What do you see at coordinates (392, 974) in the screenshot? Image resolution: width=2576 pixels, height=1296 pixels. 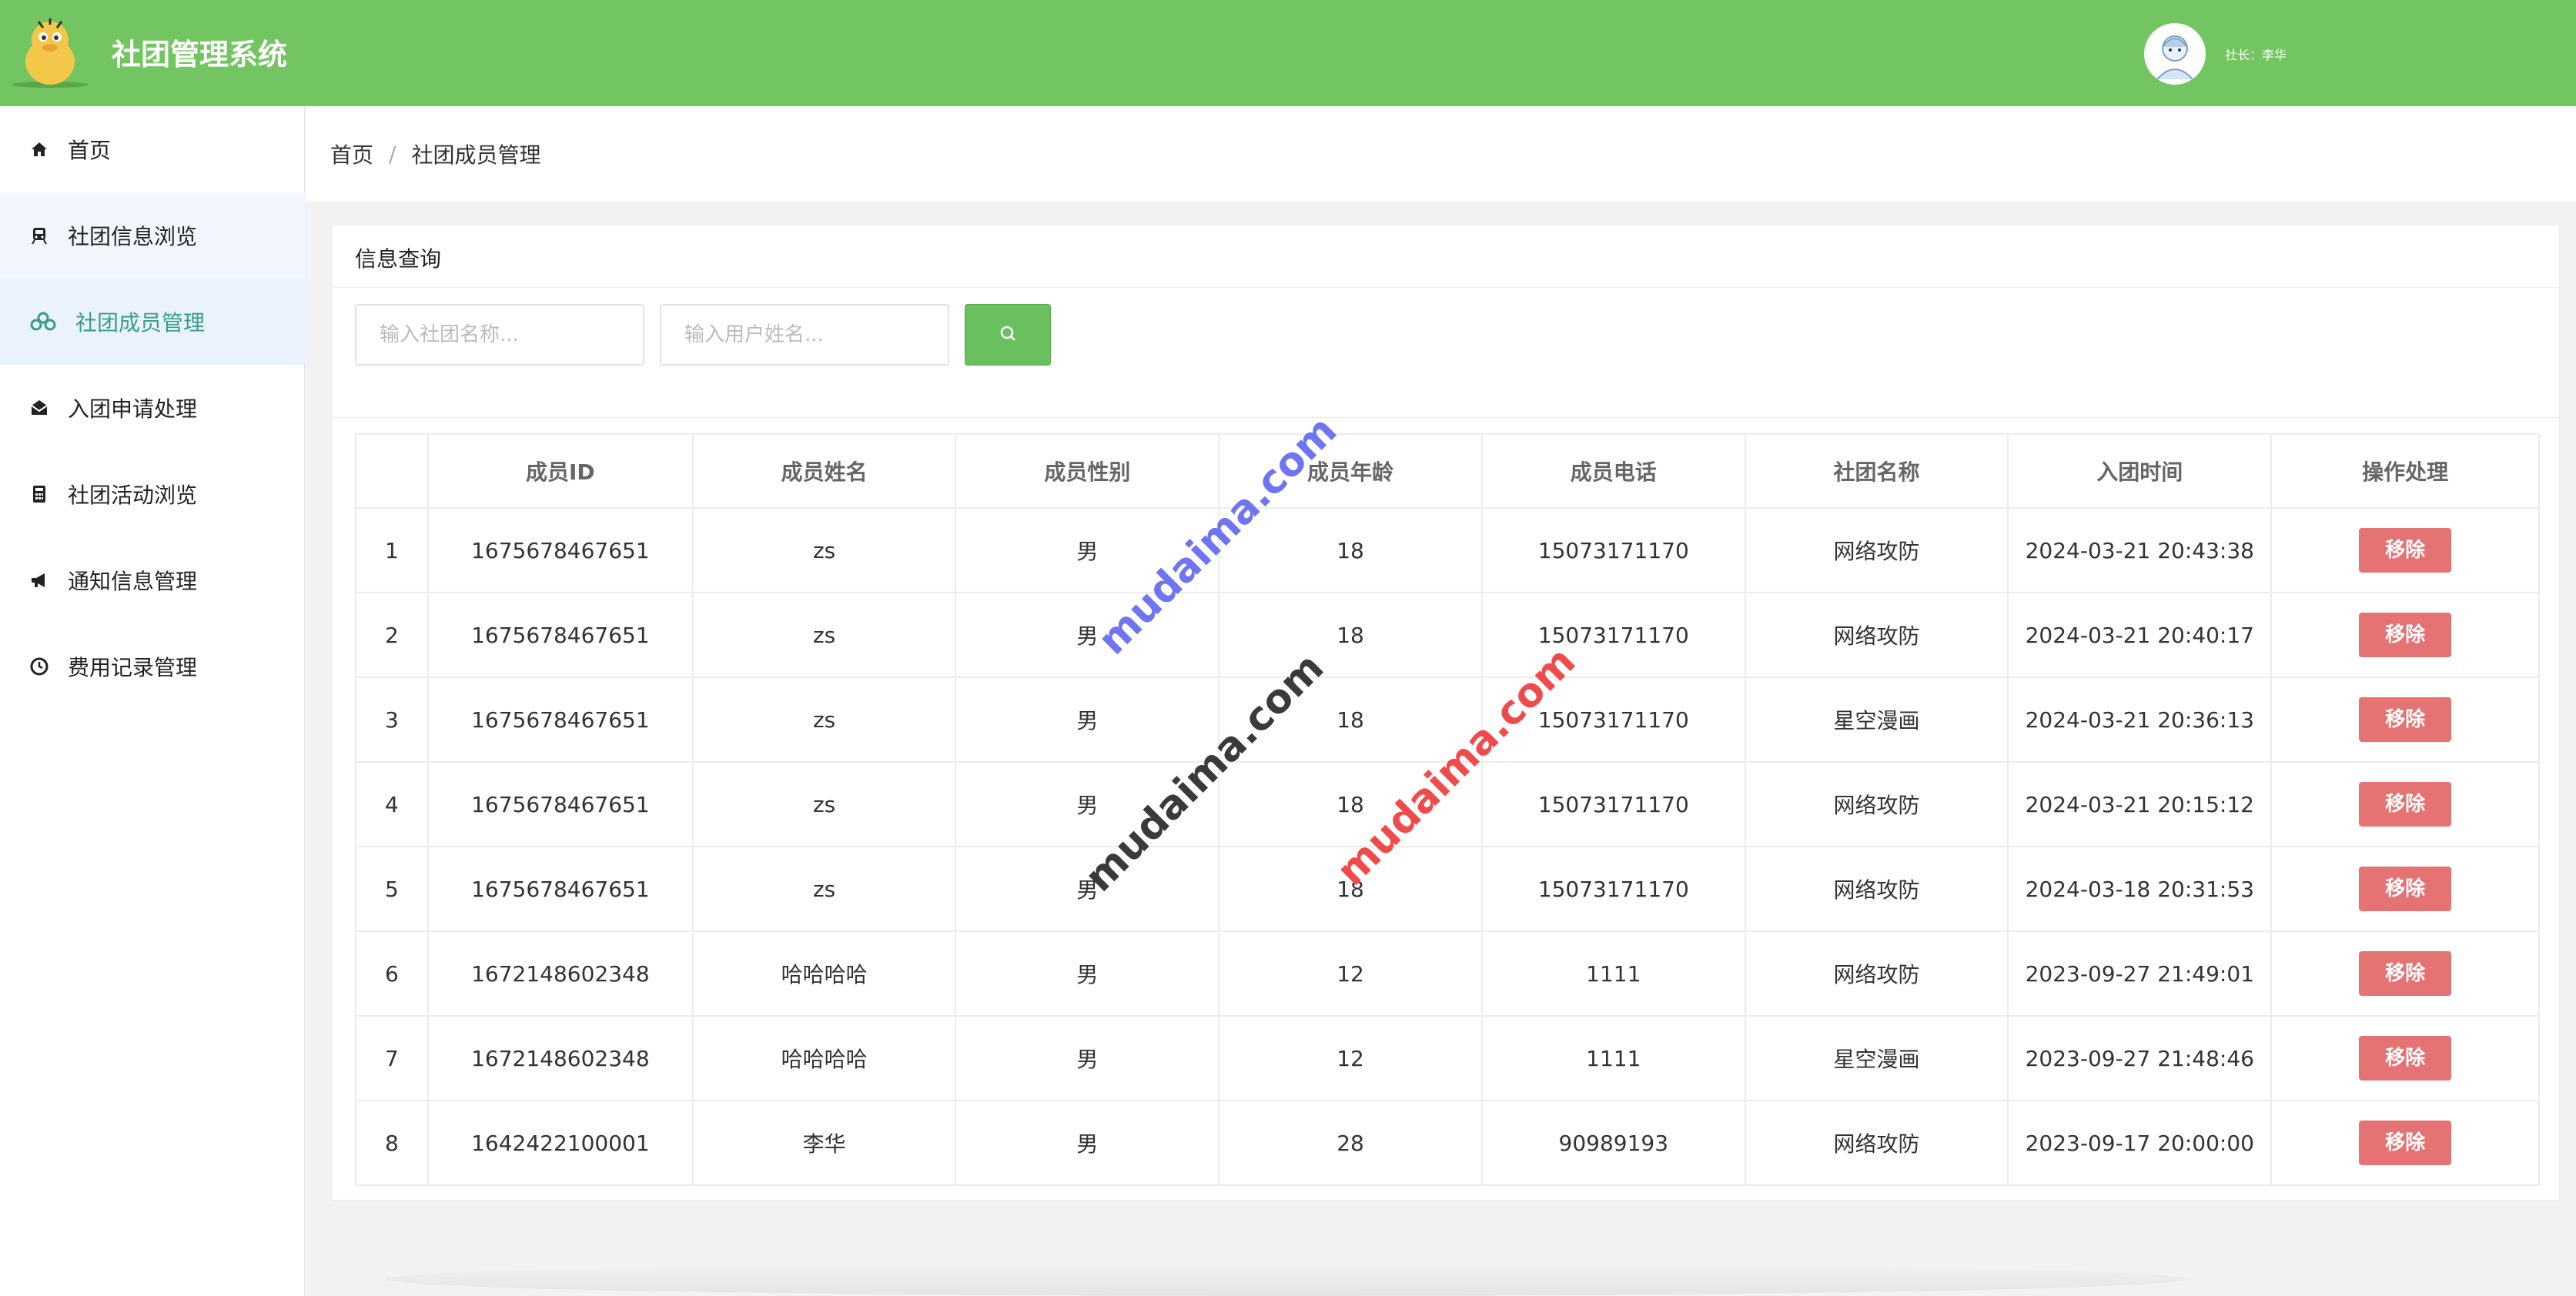 I see `cell-index: 6` at bounding box center [392, 974].